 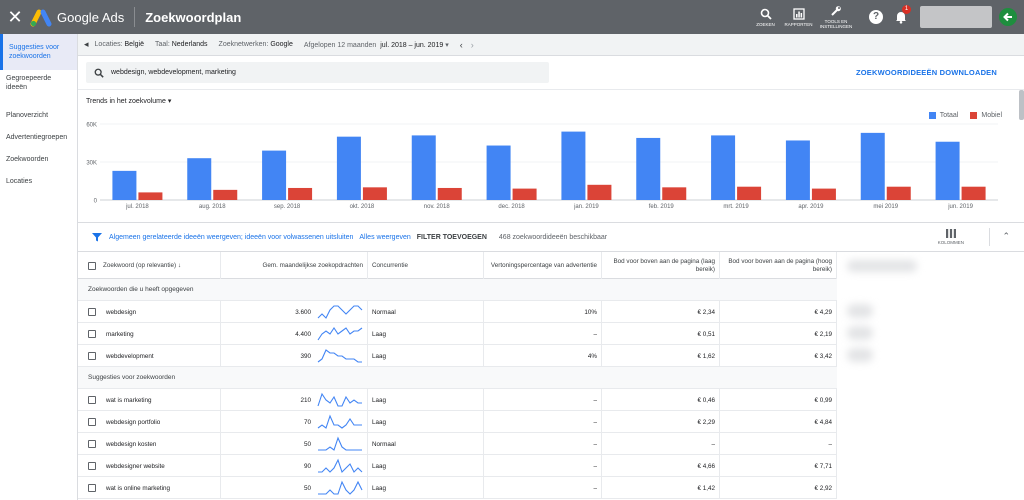 I want to click on sidebar-item-plan-overview: Planoverzicht, so click(x=38, y=115).